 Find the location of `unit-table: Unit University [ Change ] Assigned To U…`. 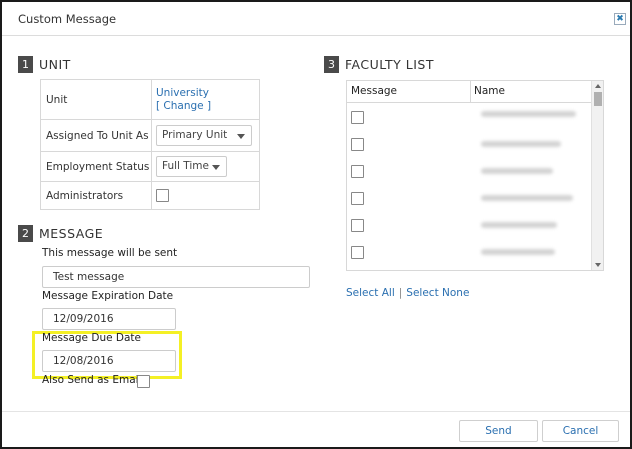

unit-table: Unit University [ Change ] Assigned To U… is located at coordinates (150, 144).